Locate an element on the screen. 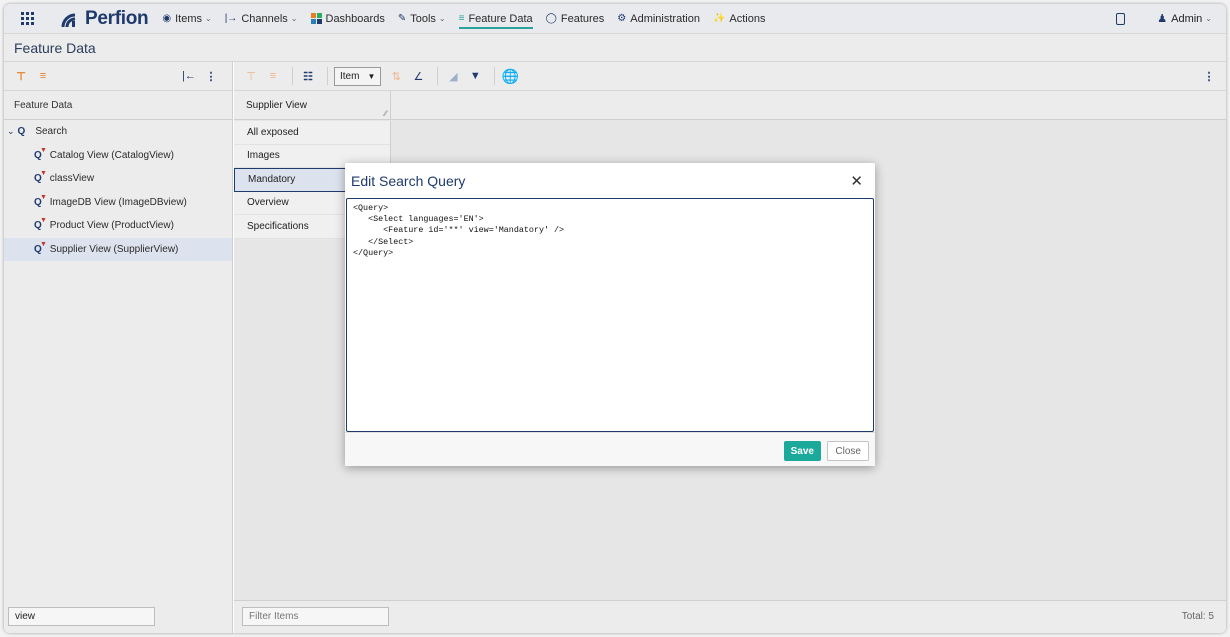 The width and height of the screenshot is (1230, 637). right-toolbar: ⊤ ≡ ☷ Item ▼ ⇅ ∠ ◢ ▼ 🌐 ⋮ is located at coordinates (730, 76).